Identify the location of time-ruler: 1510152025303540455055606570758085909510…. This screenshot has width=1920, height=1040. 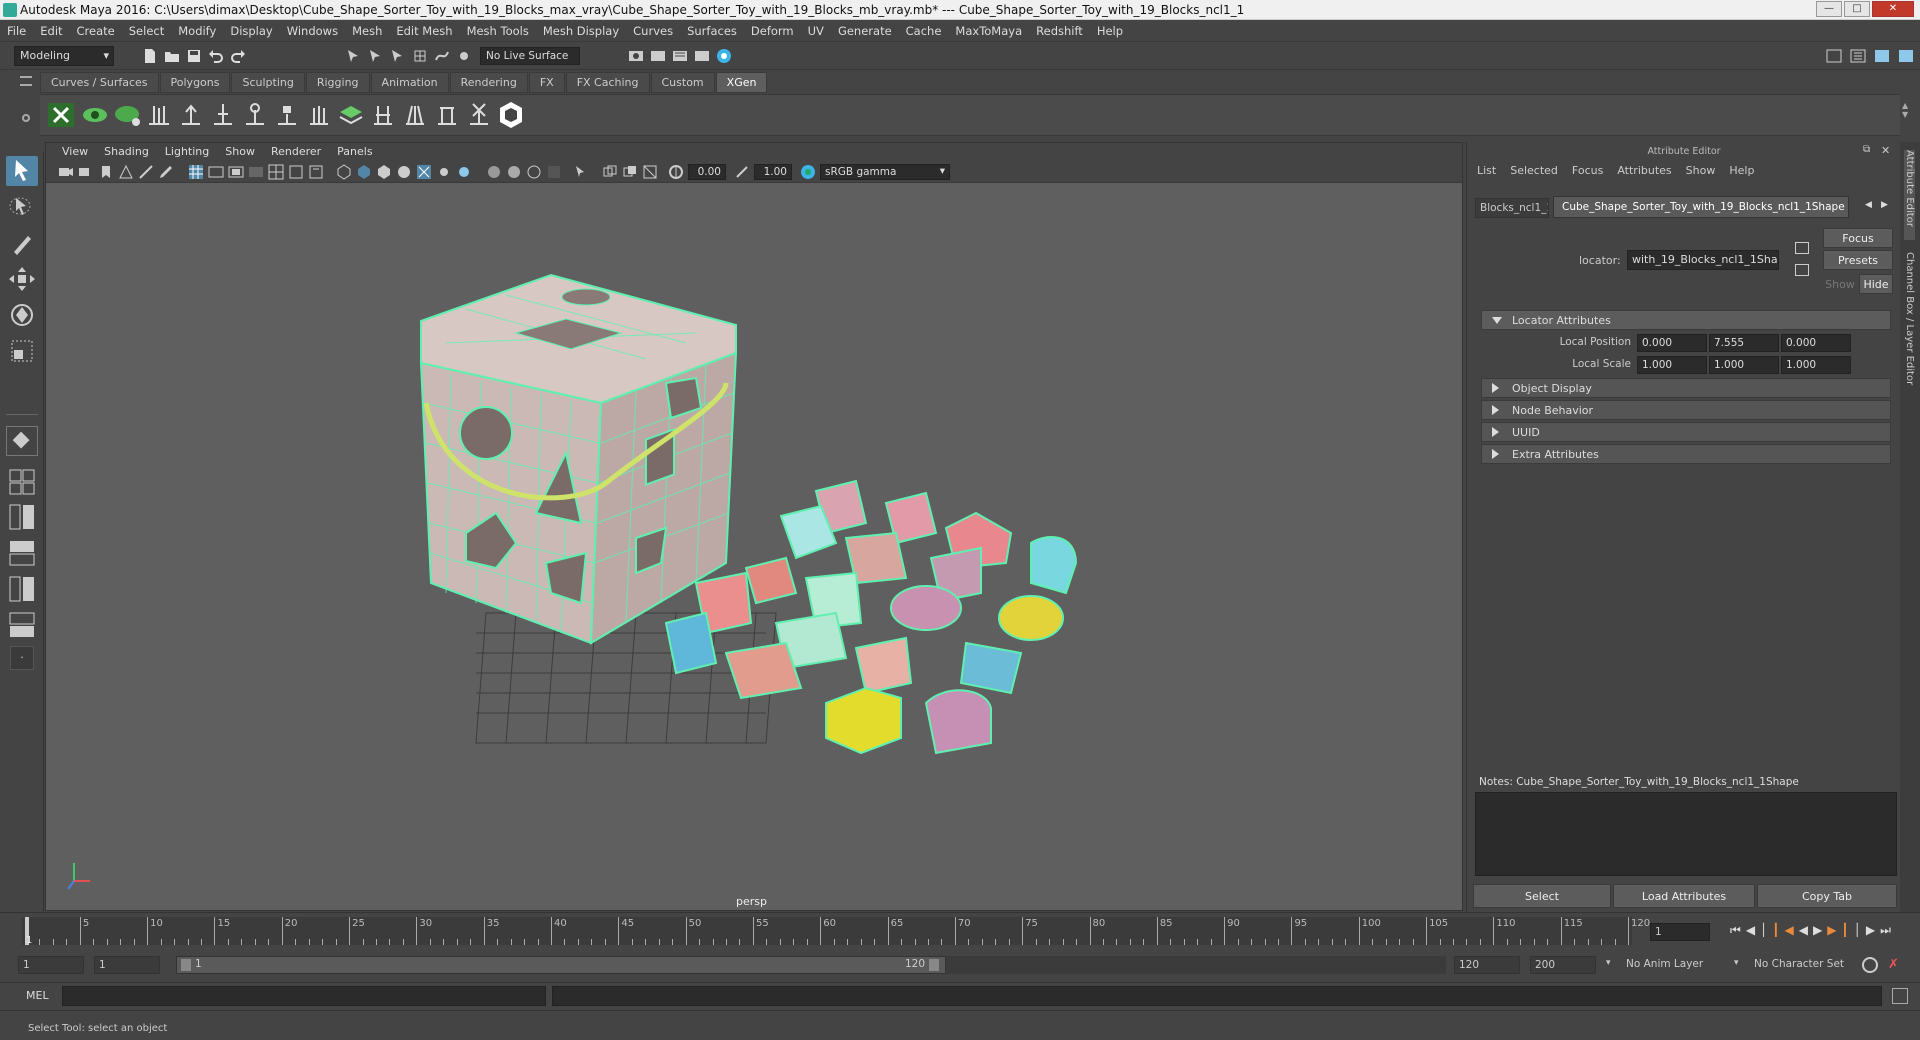
(836, 931).